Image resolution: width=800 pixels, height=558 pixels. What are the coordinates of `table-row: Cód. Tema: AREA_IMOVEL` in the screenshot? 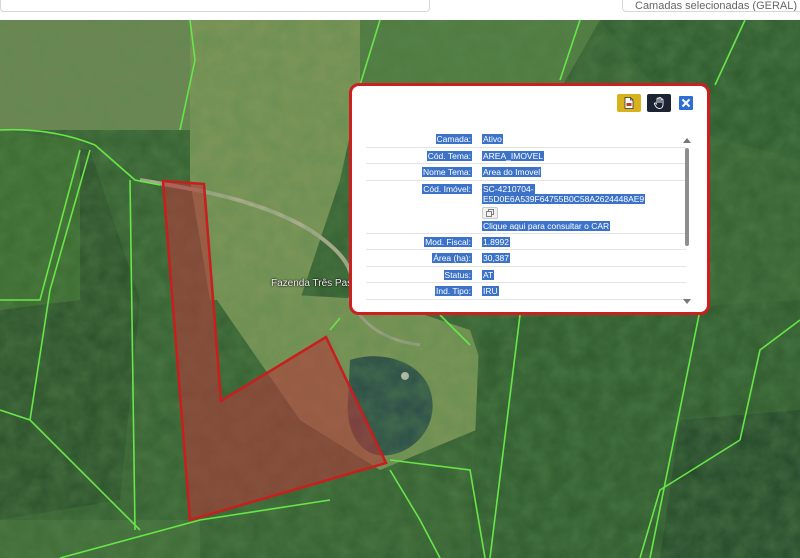 It's located at (526, 156).